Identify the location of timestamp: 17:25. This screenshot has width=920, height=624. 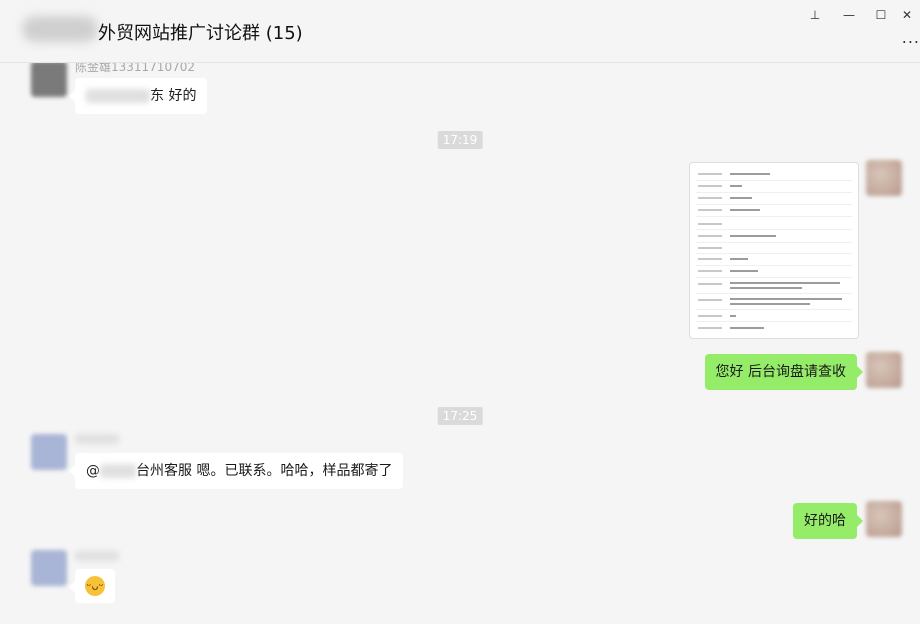
(460, 416).